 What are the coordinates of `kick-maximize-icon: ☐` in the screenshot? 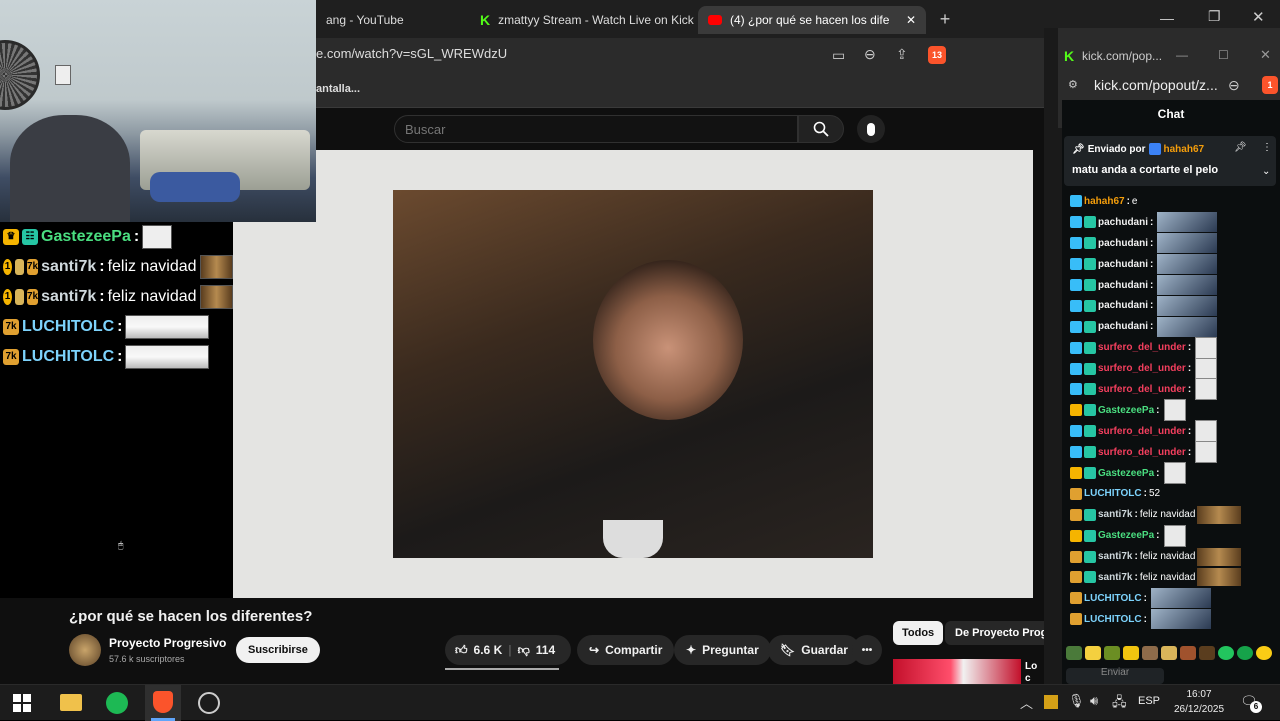 It's located at (1223, 55).